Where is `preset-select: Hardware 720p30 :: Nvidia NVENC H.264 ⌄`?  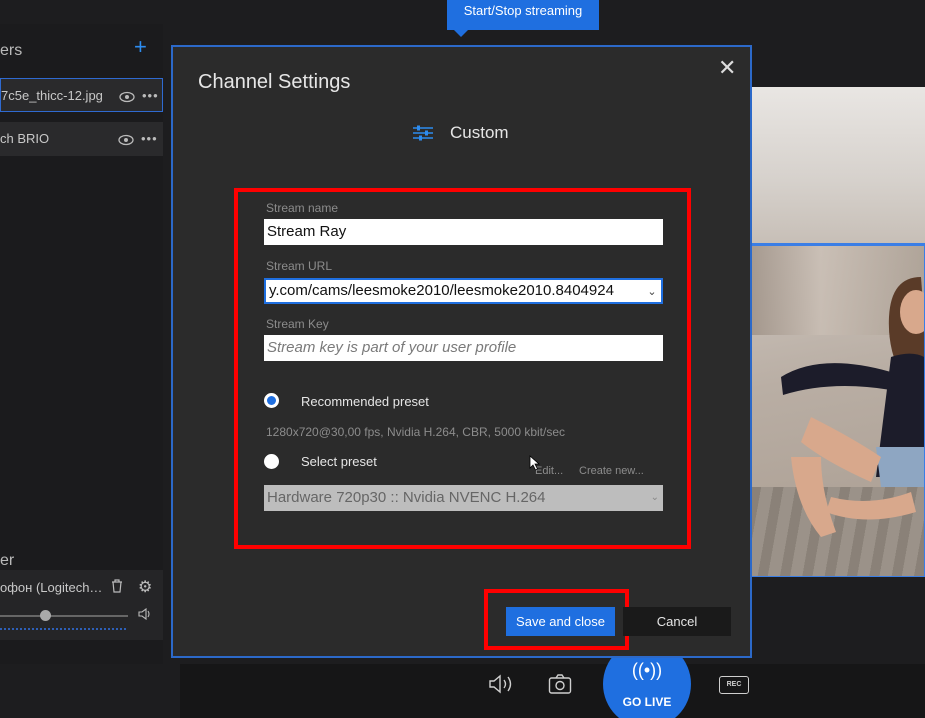 preset-select: Hardware 720p30 :: Nvidia NVENC H.264 ⌄ is located at coordinates (463, 498).